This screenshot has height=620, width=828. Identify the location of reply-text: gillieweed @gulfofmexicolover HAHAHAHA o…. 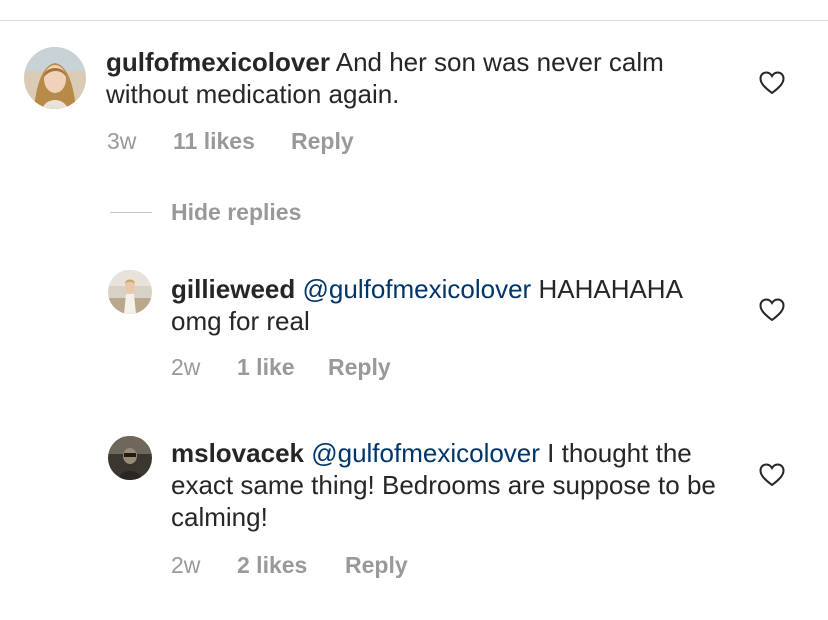
(451, 305).